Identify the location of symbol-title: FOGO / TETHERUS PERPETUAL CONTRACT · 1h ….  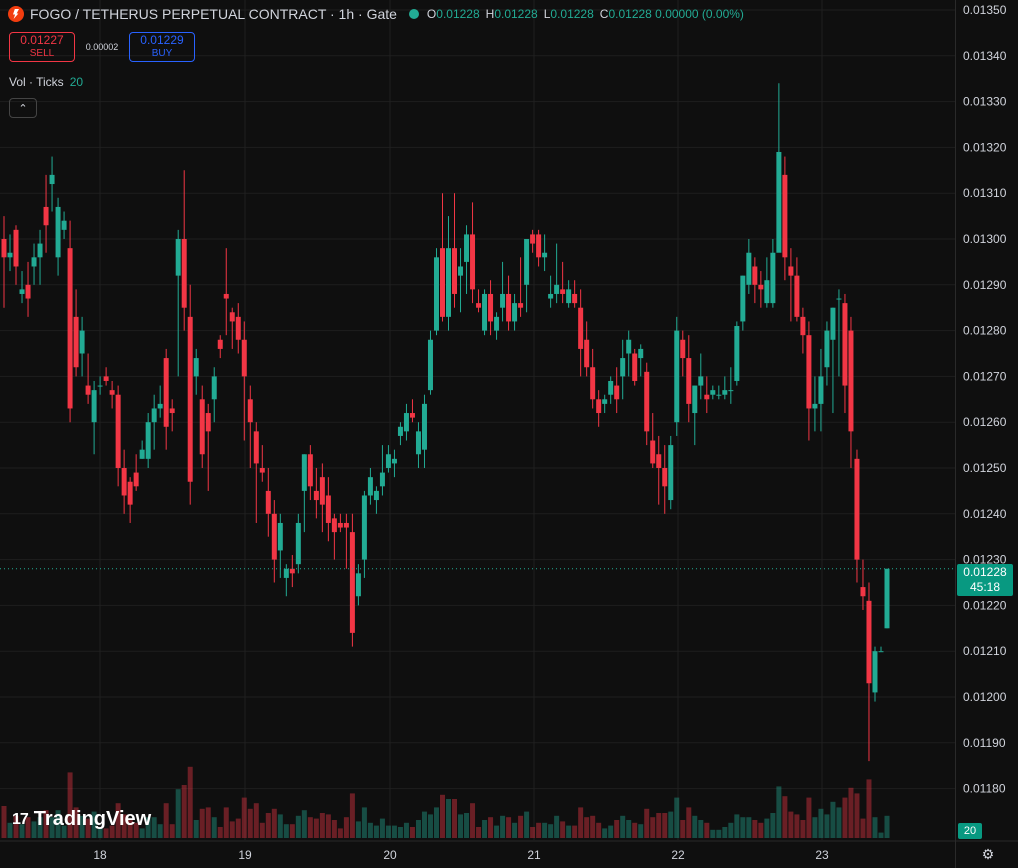
(213, 14).